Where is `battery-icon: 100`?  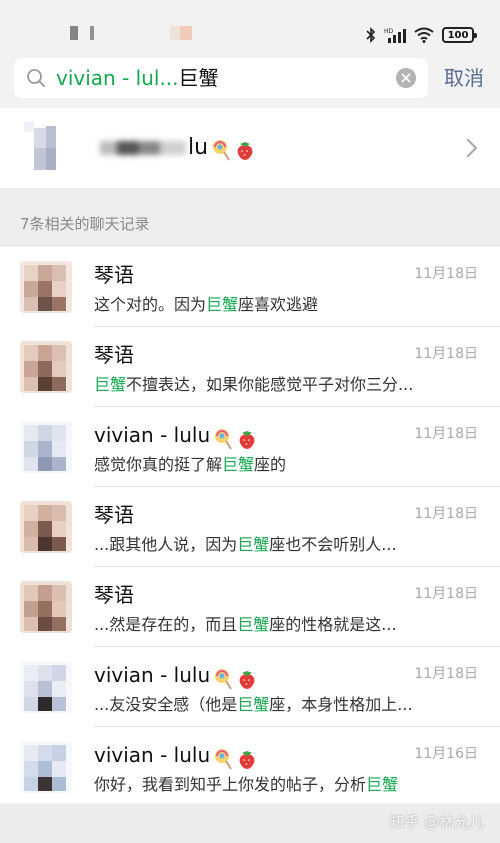
battery-icon: 100 is located at coordinates (459, 35).